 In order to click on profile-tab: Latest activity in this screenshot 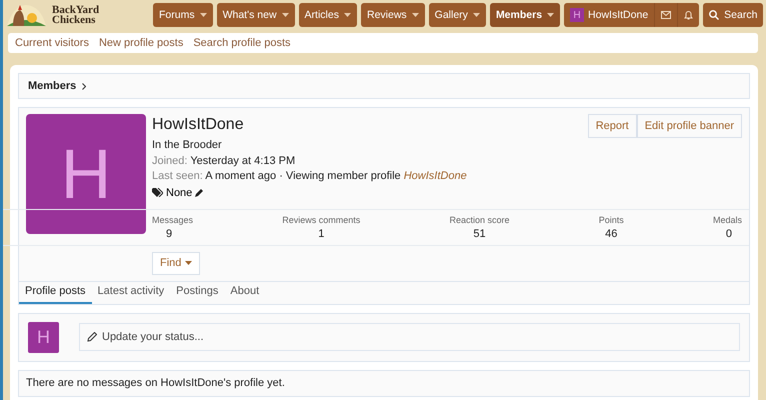, I will do `click(131, 293)`.